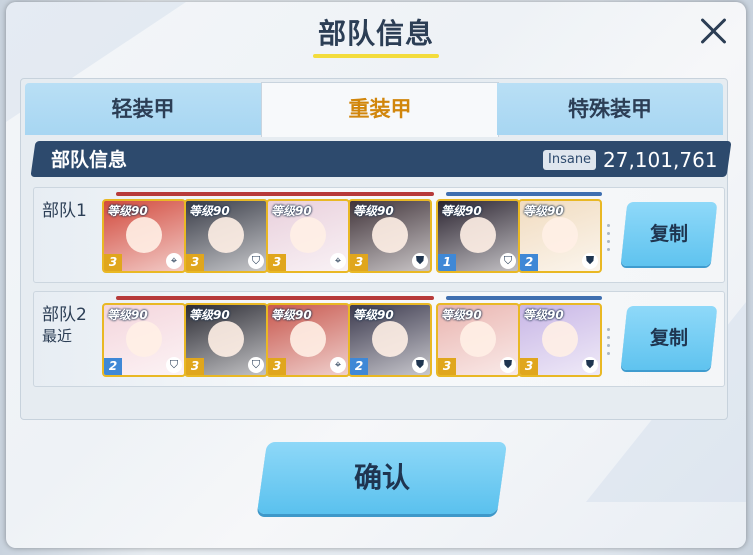 Image resolution: width=753 pixels, height=555 pixels. Describe the element at coordinates (143, 109) in the screenshot. I see `tab-light-armor: 轻装甲` at that location.